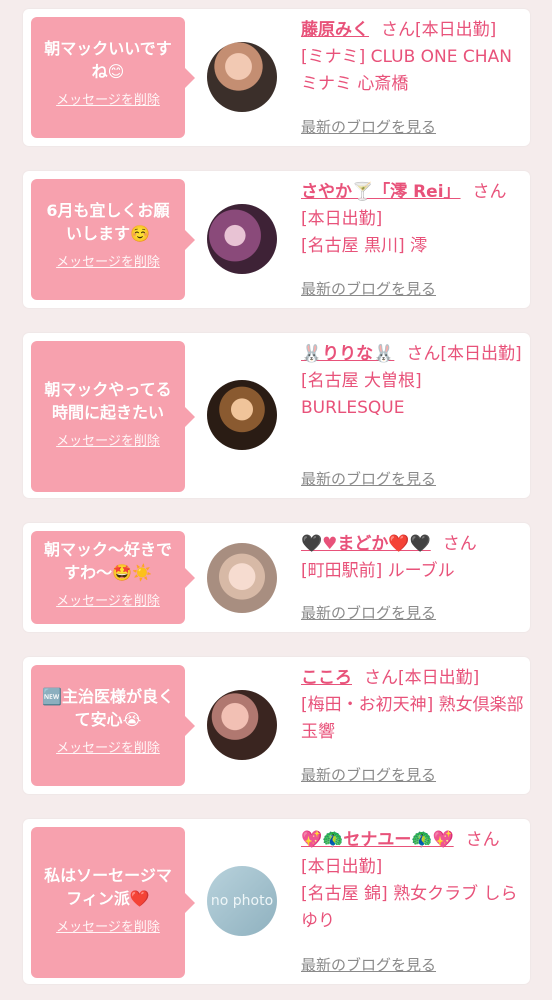 The image size is (552, 1000). I want to click on message-text: 🆕主治医様が良くて安心😭, so click(108, 708).